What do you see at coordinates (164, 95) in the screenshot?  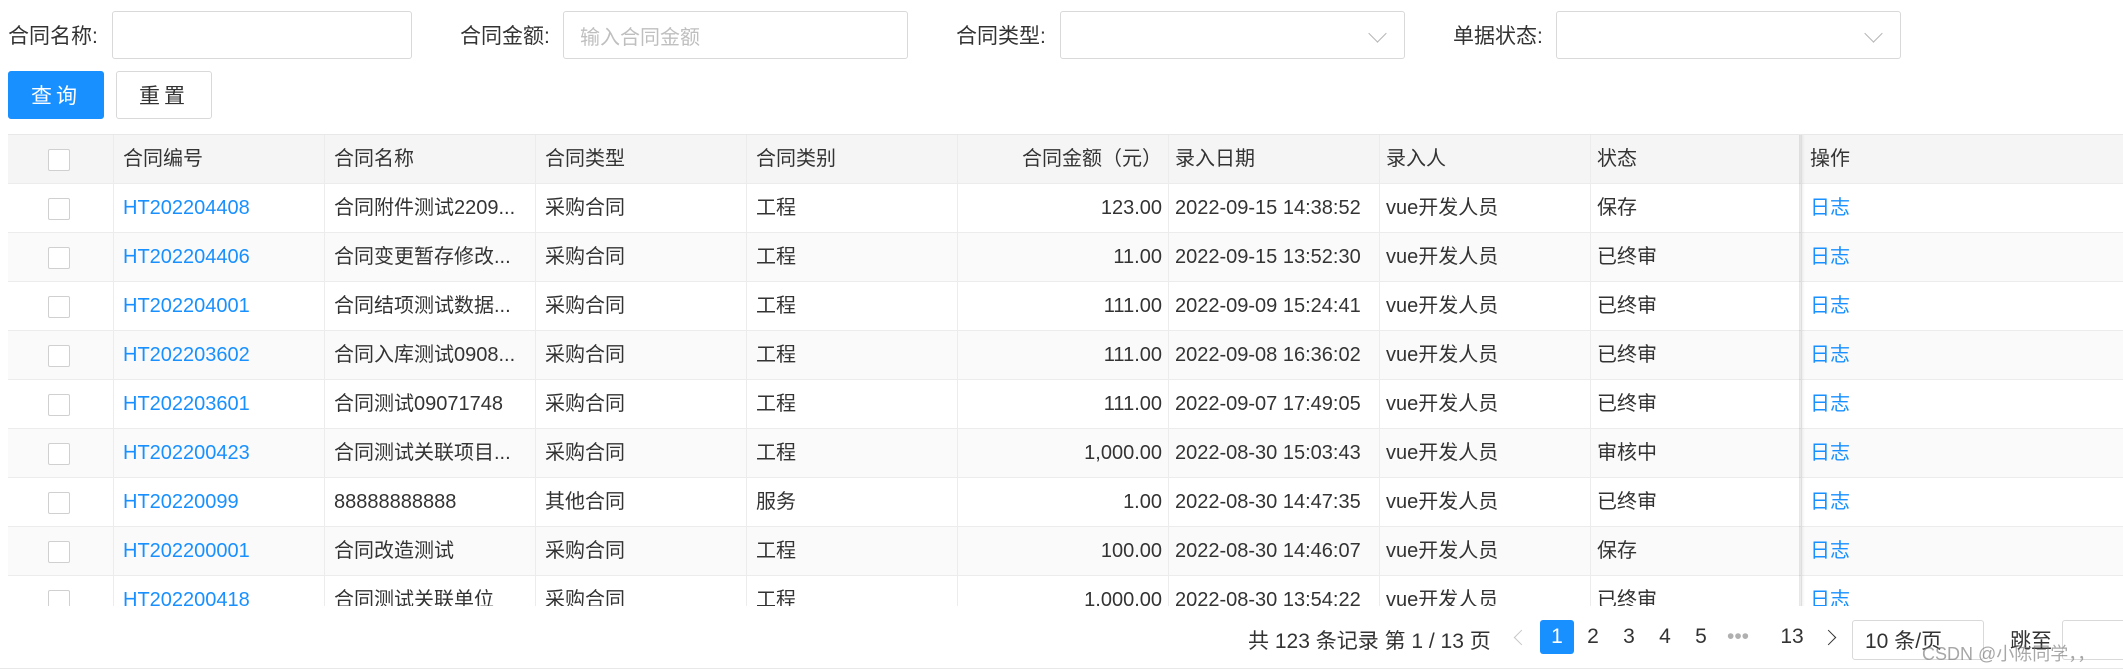 I see `reset-button: 重置` at bounding box center [164, 95].